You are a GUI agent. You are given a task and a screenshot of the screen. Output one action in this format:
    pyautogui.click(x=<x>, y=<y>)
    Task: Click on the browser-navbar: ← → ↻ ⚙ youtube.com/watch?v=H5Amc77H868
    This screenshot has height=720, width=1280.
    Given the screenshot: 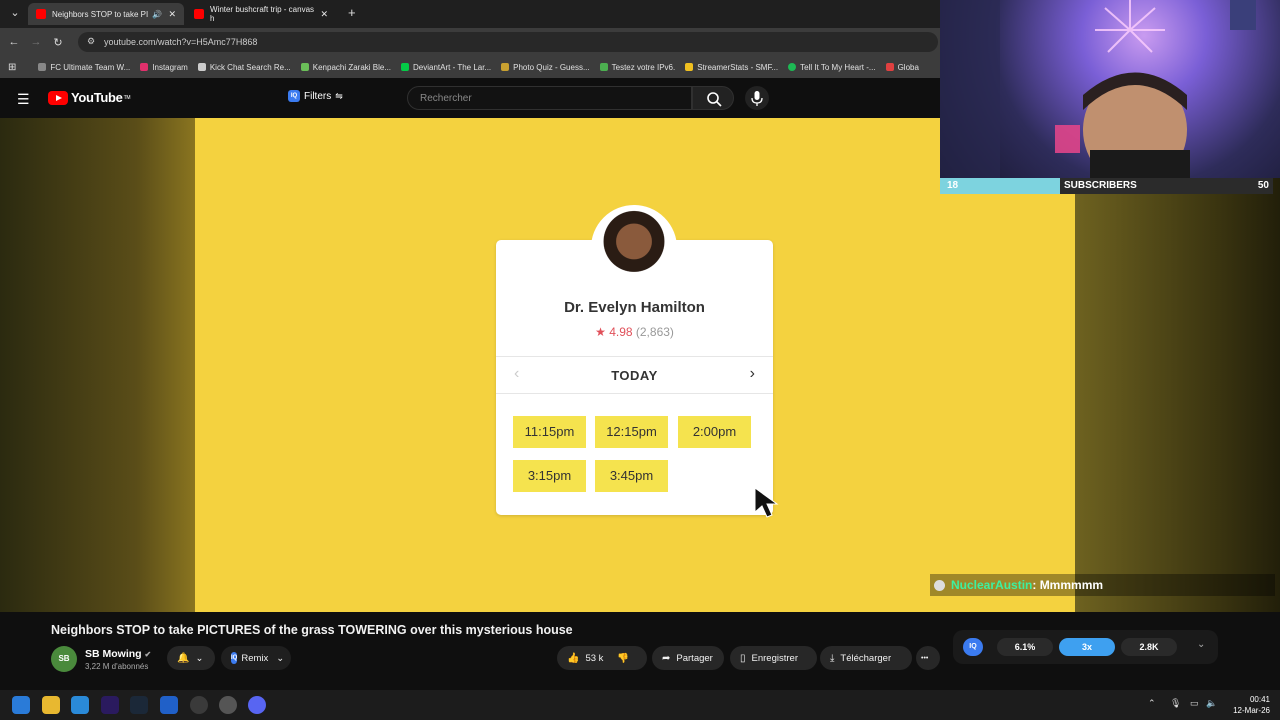 What is the action you would take?
    pyautogui.click(x=470, y=42)
    